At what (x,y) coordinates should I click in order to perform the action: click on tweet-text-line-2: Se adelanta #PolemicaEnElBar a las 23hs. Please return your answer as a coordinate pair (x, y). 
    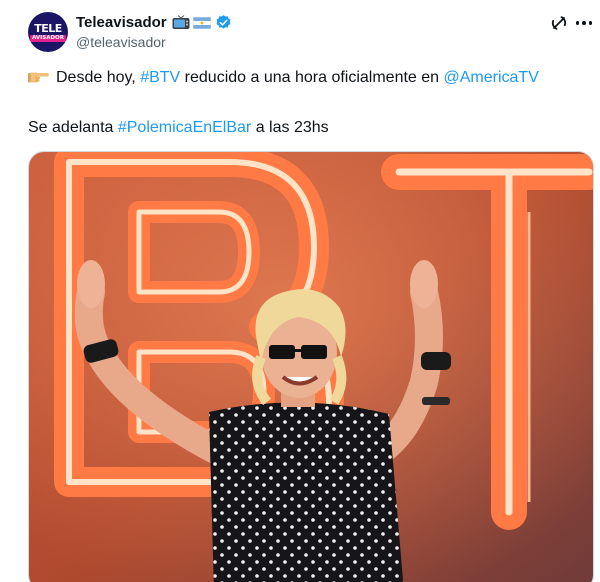
    Looking at the image, I should click on (178, 128).